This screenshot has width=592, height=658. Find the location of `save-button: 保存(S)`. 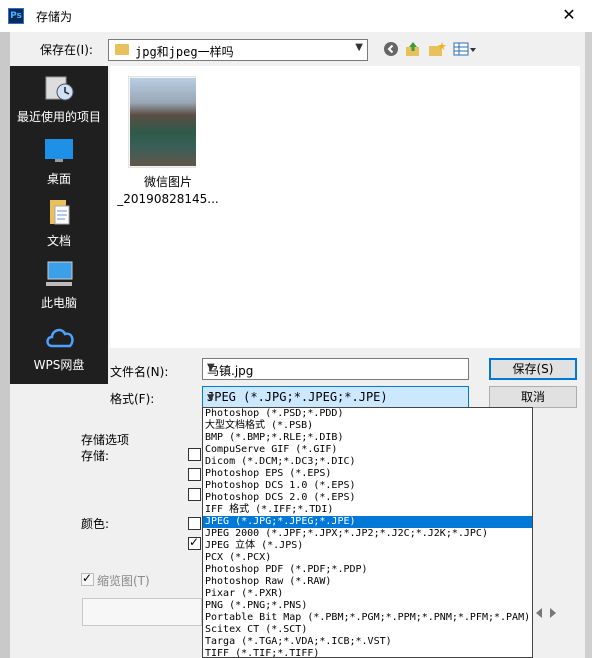

save-button: 保存(S) is located at coordinates (533, 369).